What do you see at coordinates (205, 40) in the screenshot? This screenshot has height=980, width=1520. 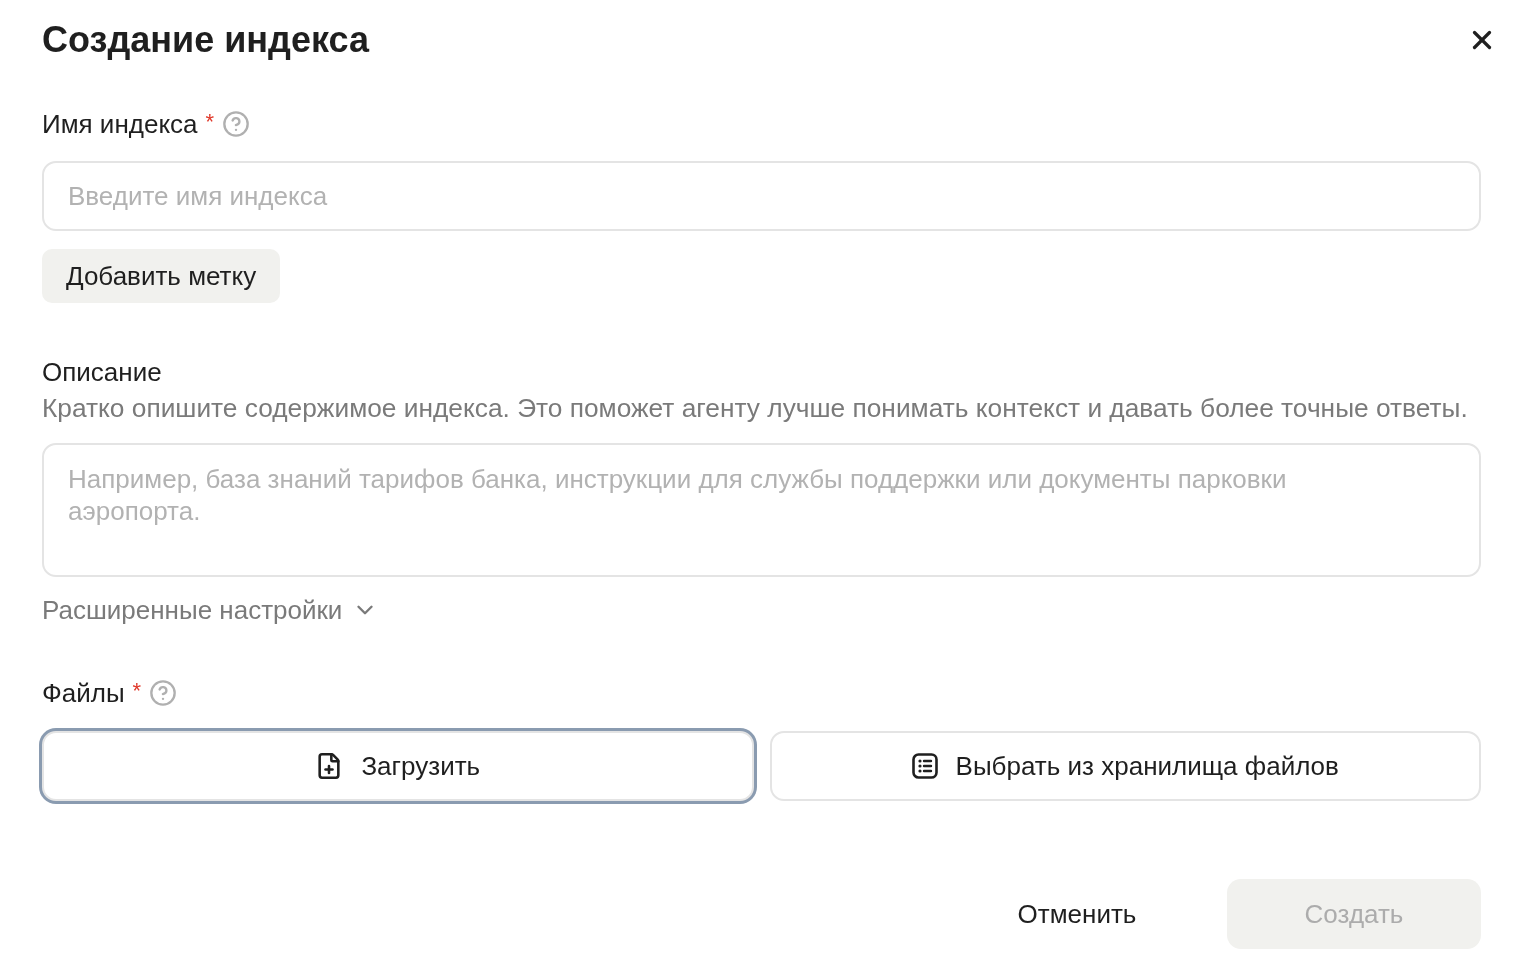 I see `dialog-title: Создание индекса` at bounding box center [205, 40].